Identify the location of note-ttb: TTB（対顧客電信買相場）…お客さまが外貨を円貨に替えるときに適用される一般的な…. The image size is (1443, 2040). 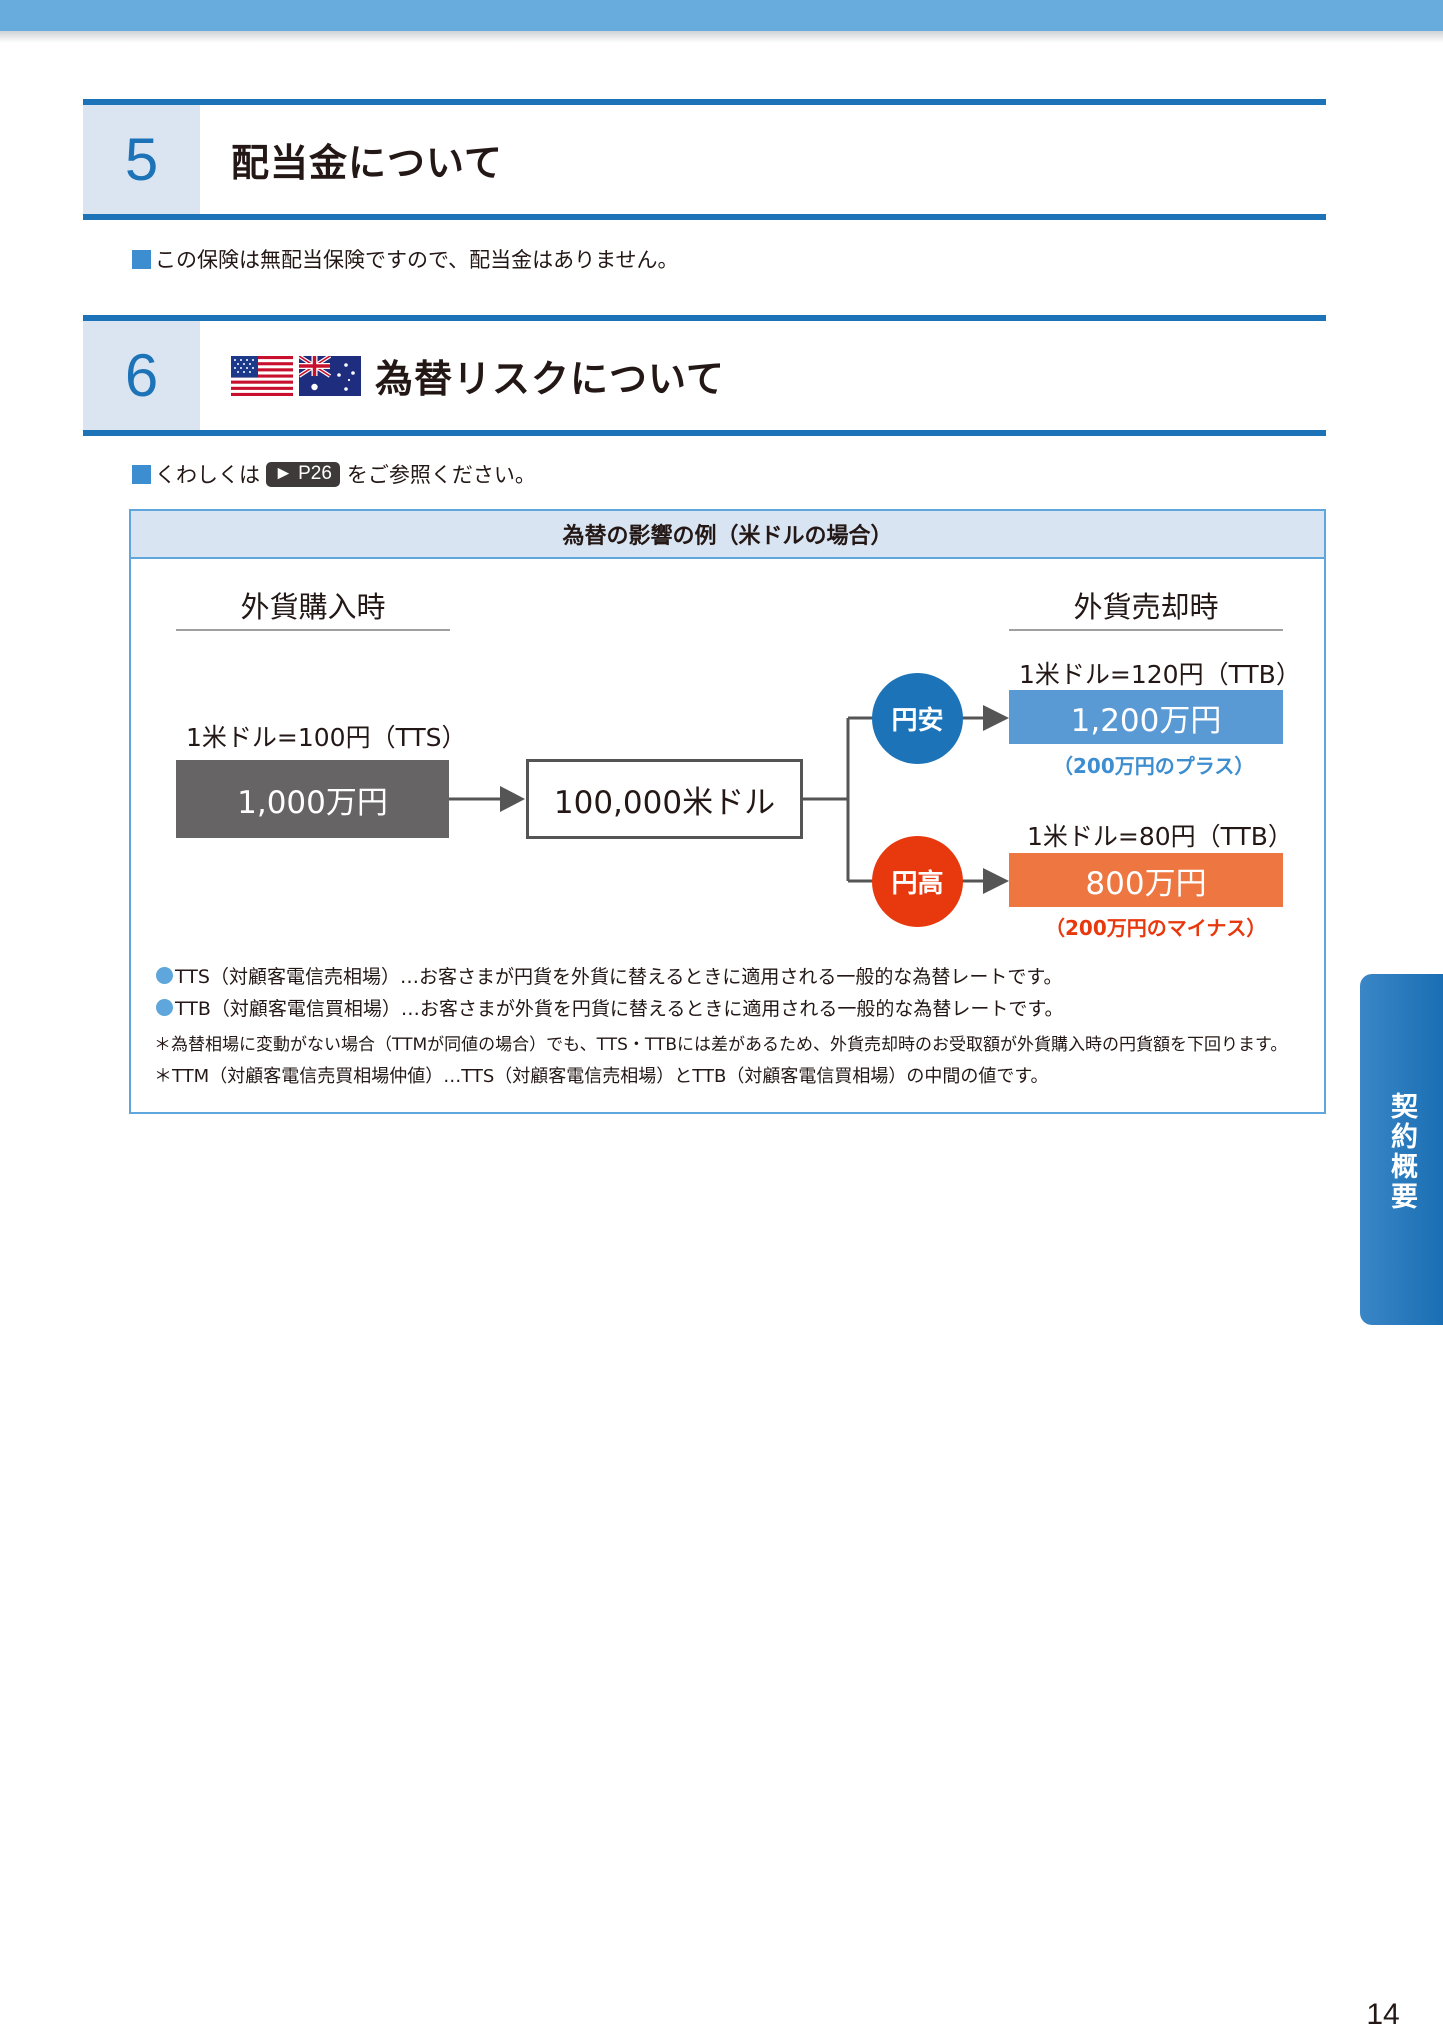
(609, 1007).